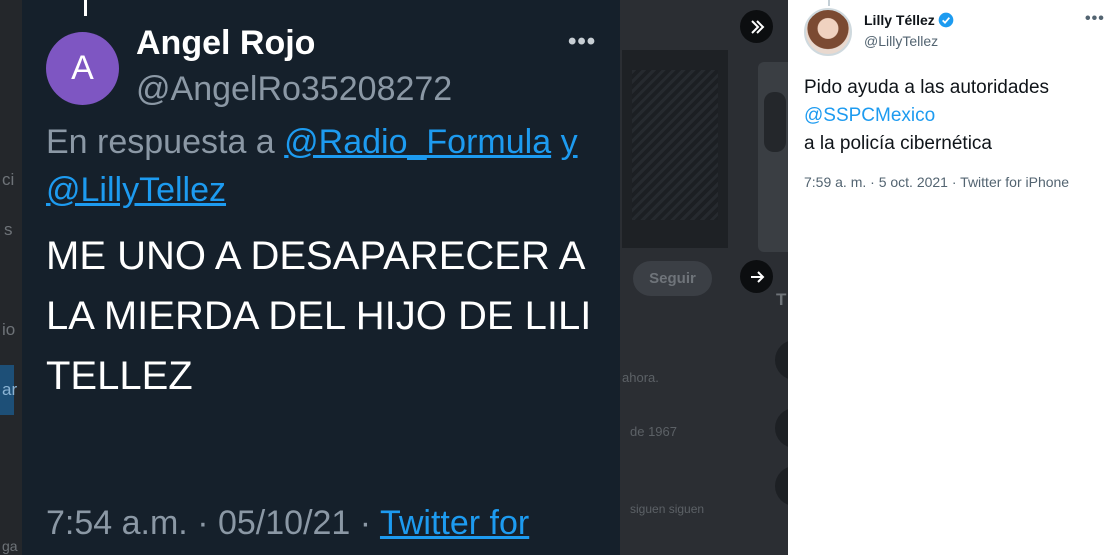  What do you see at coordinates (8, 179) in the screenshot?
I see `background-text-fragment: ci` at bounding box center [8, 179].